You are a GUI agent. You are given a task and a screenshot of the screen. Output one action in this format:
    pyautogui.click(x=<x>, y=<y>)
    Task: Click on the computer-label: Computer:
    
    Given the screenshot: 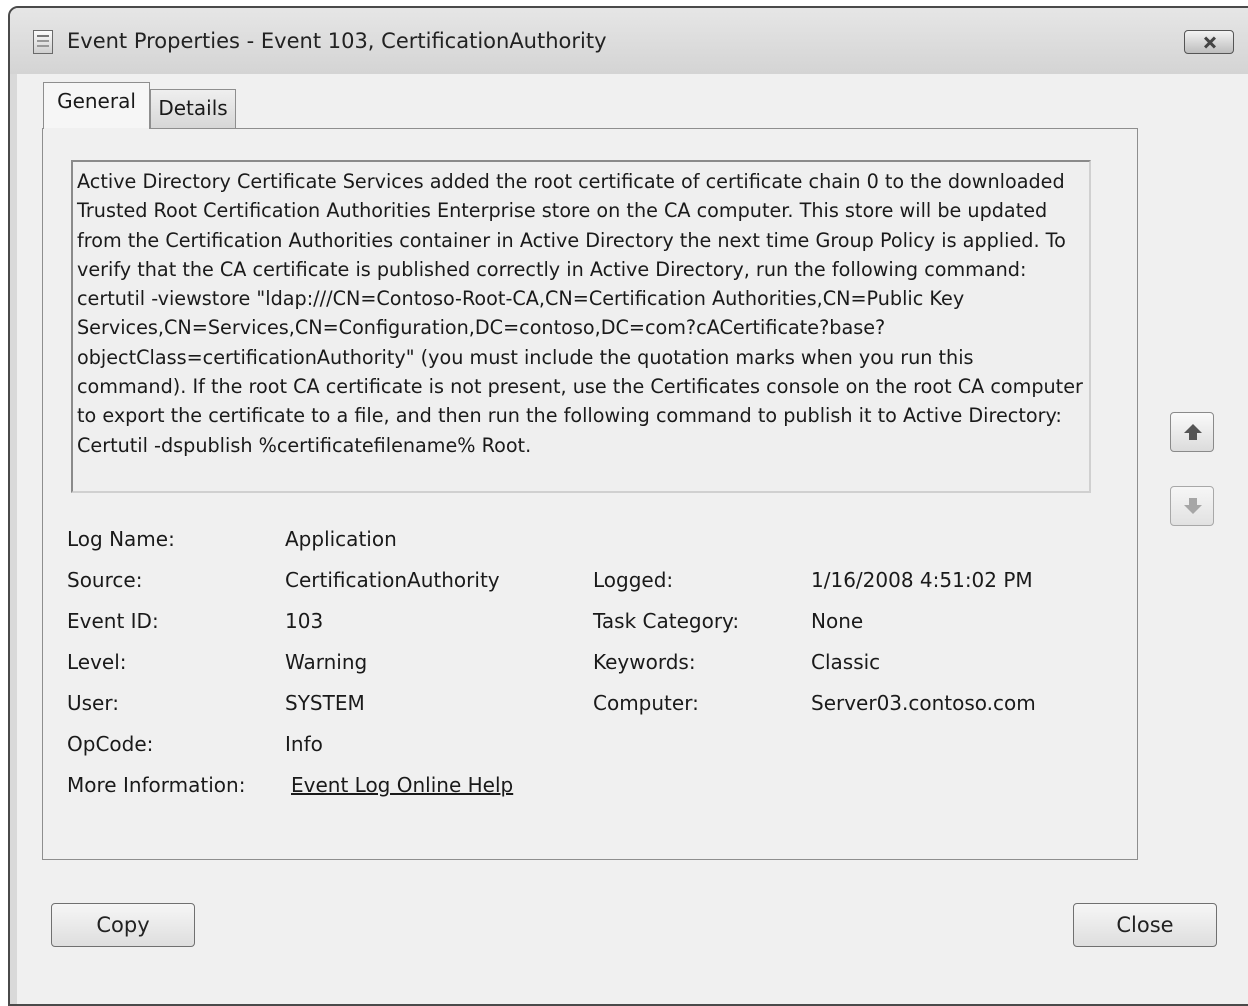 What is the action you would take?
    pyautogui.click(x=646, y=703)
    